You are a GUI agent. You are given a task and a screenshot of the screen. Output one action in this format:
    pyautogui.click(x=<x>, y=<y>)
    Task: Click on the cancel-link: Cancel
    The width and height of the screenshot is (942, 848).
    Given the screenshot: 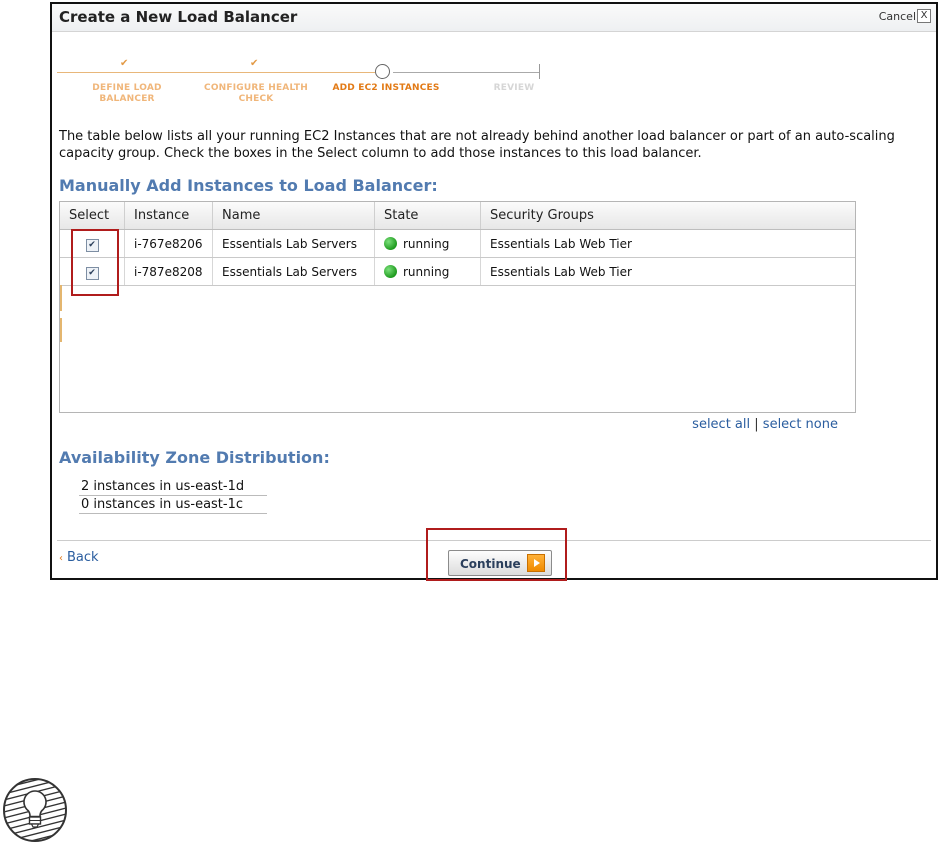 What is the action you would take?
    pyautogui.click(x=897, y=16)
    